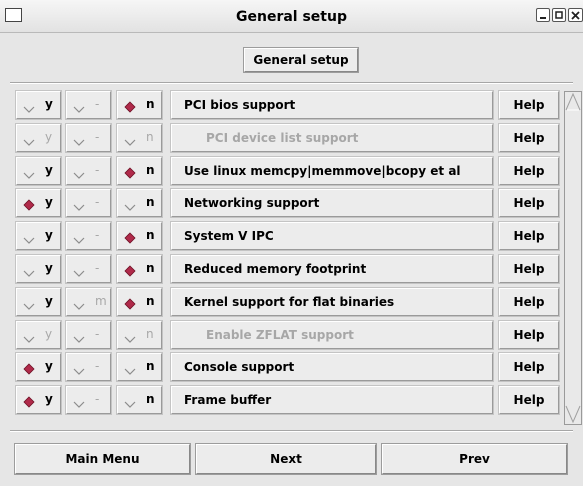  I want to click on option-label: Kernel support for flat binaries, so click(289, 302).